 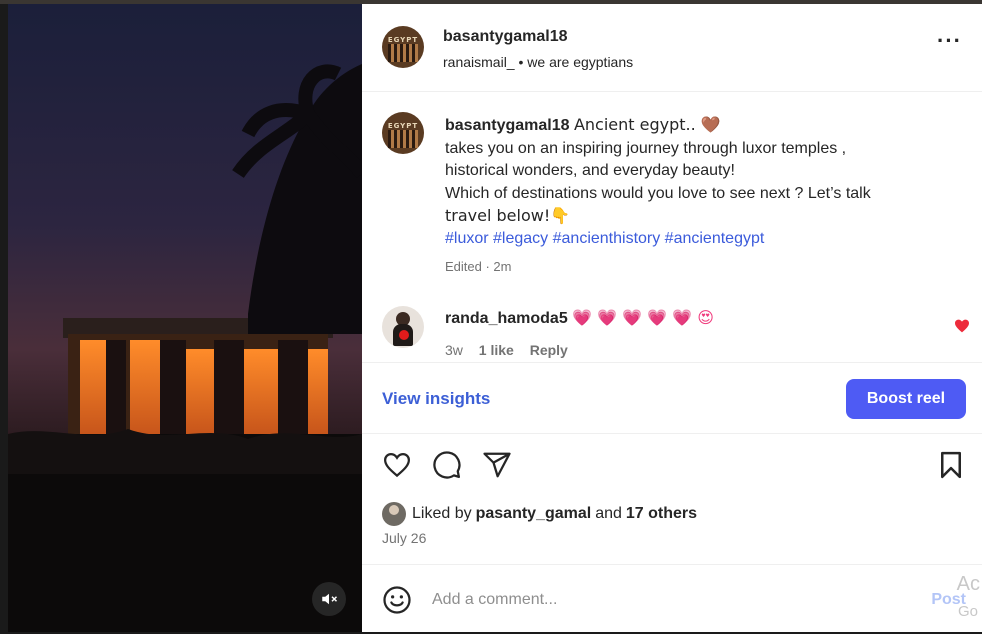 What do you see at coordinates (507, 125) in the screenshot?
I see `caption-username: basantygamal18` at bounding box center [507, 125].